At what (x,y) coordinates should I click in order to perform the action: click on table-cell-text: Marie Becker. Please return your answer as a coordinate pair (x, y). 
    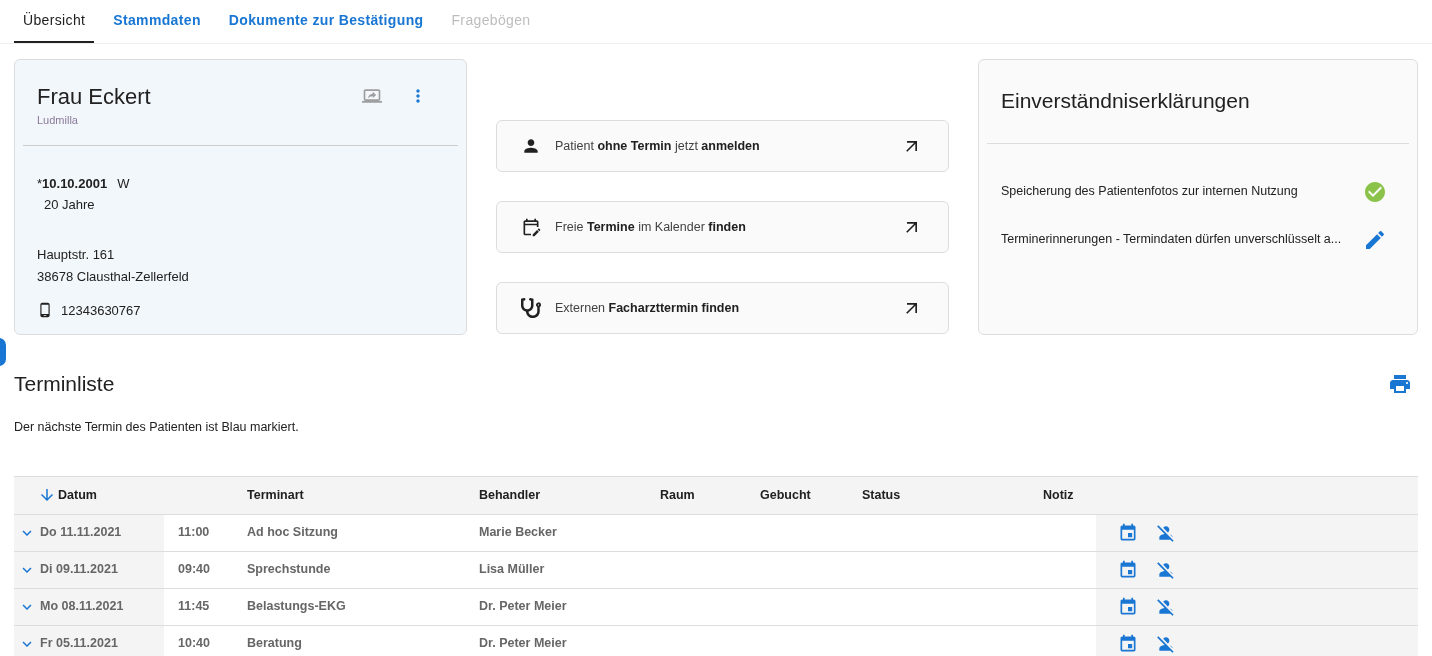
    Looking at the image, I should click on (518, 533).